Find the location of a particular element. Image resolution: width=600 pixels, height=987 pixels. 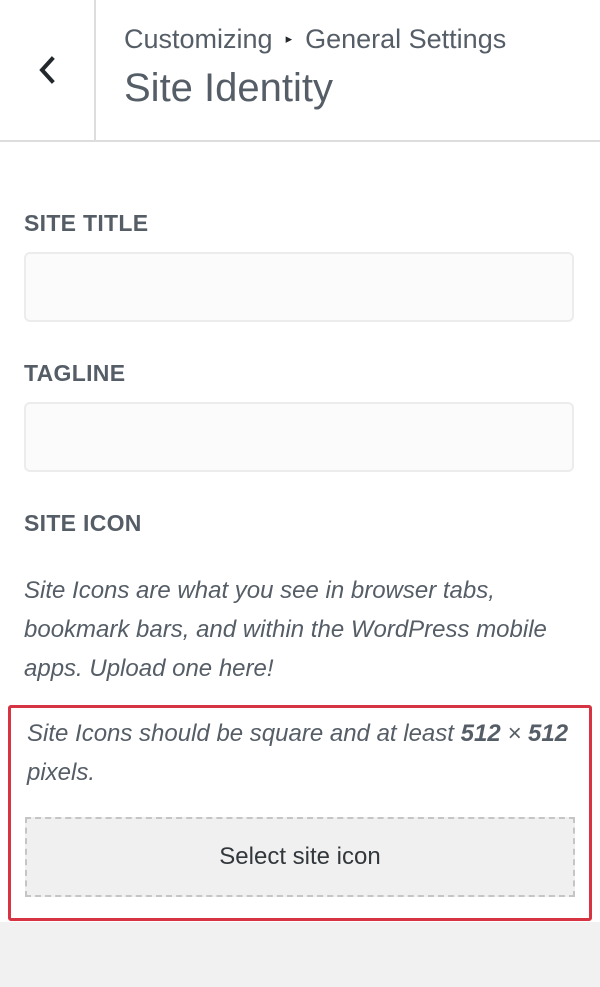

back-button is located at coordinates (48, 70).